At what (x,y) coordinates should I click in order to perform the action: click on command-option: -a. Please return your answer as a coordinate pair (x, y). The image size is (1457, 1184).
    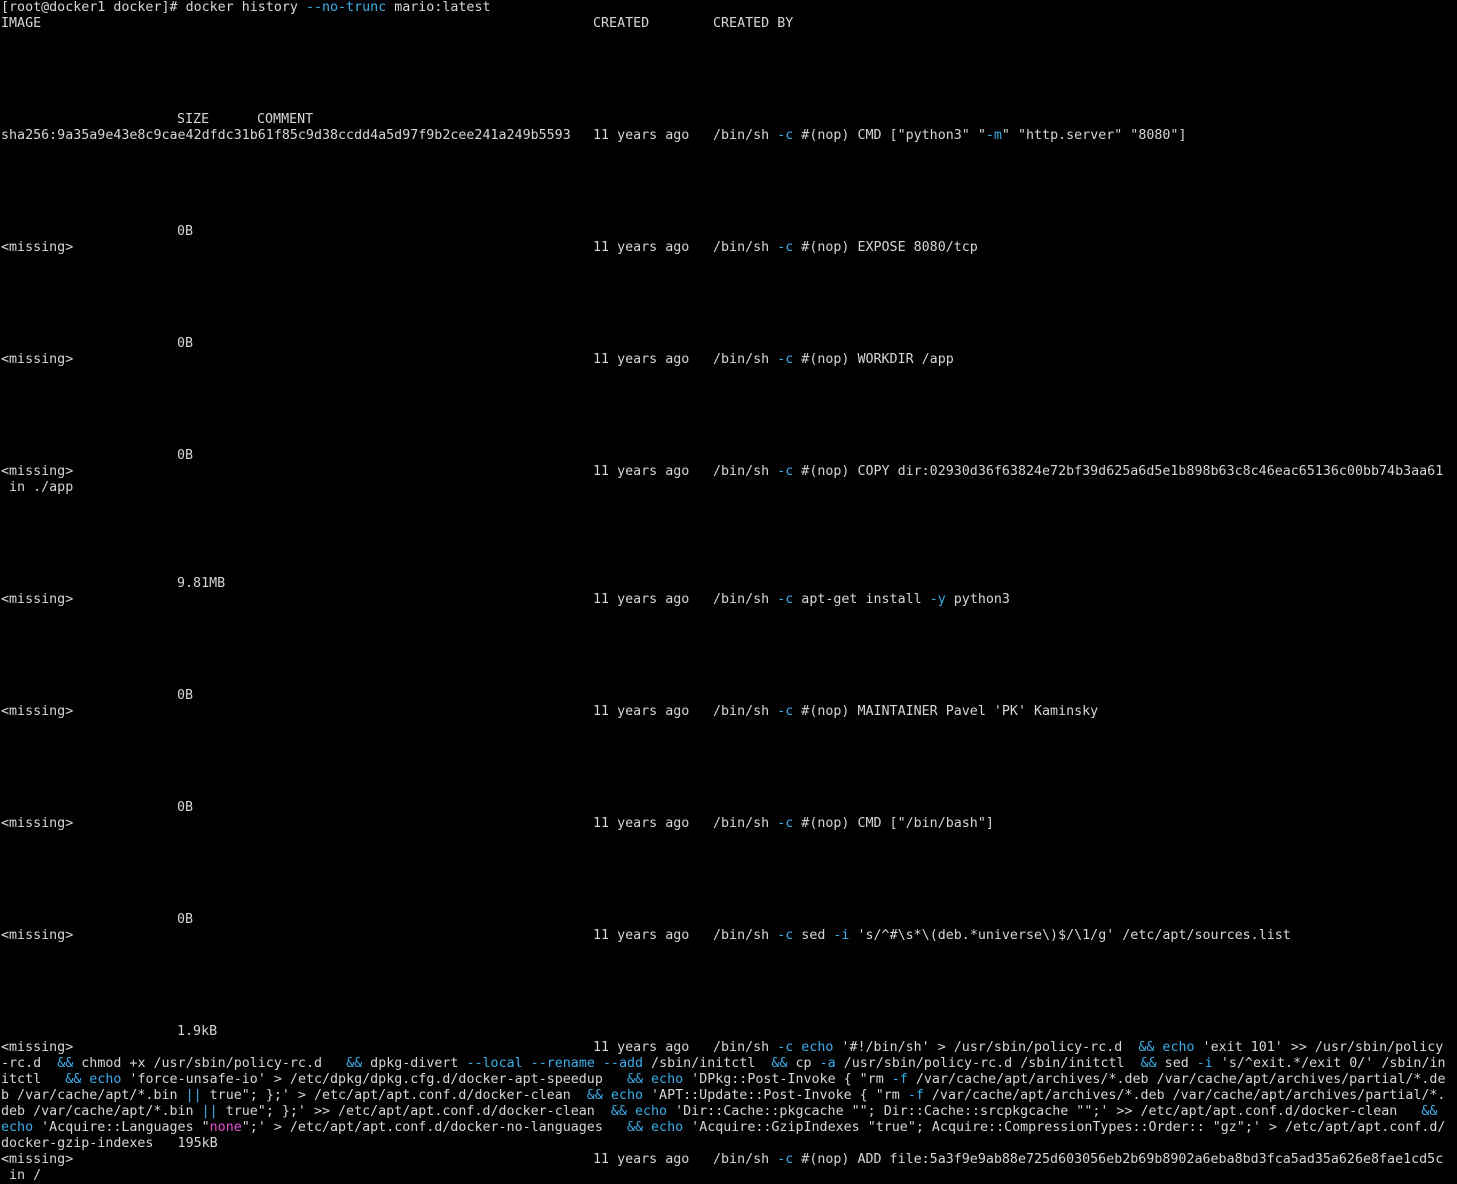
    Looking at the image, I should click on (827, 1063).